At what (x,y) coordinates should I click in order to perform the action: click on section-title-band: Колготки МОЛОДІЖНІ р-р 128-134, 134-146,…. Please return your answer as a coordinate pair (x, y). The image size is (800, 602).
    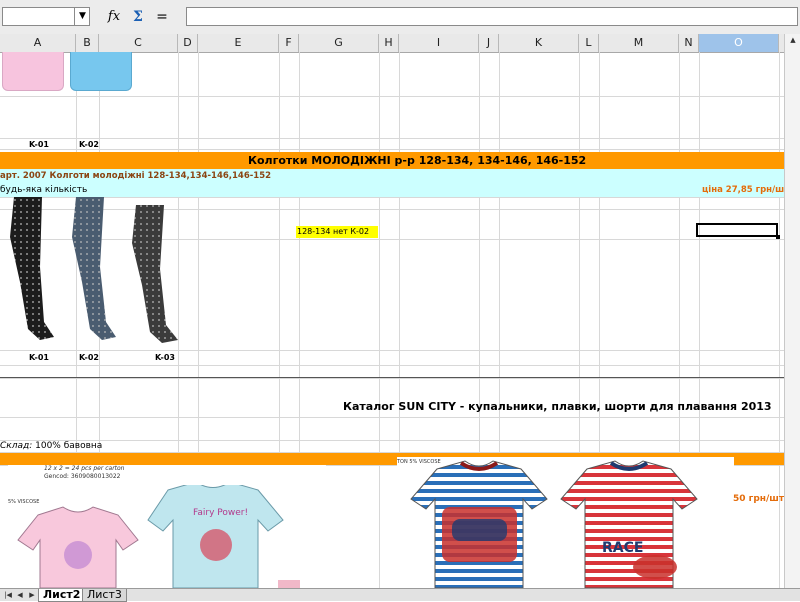
    Looking at the image, I should click on (395, 160).